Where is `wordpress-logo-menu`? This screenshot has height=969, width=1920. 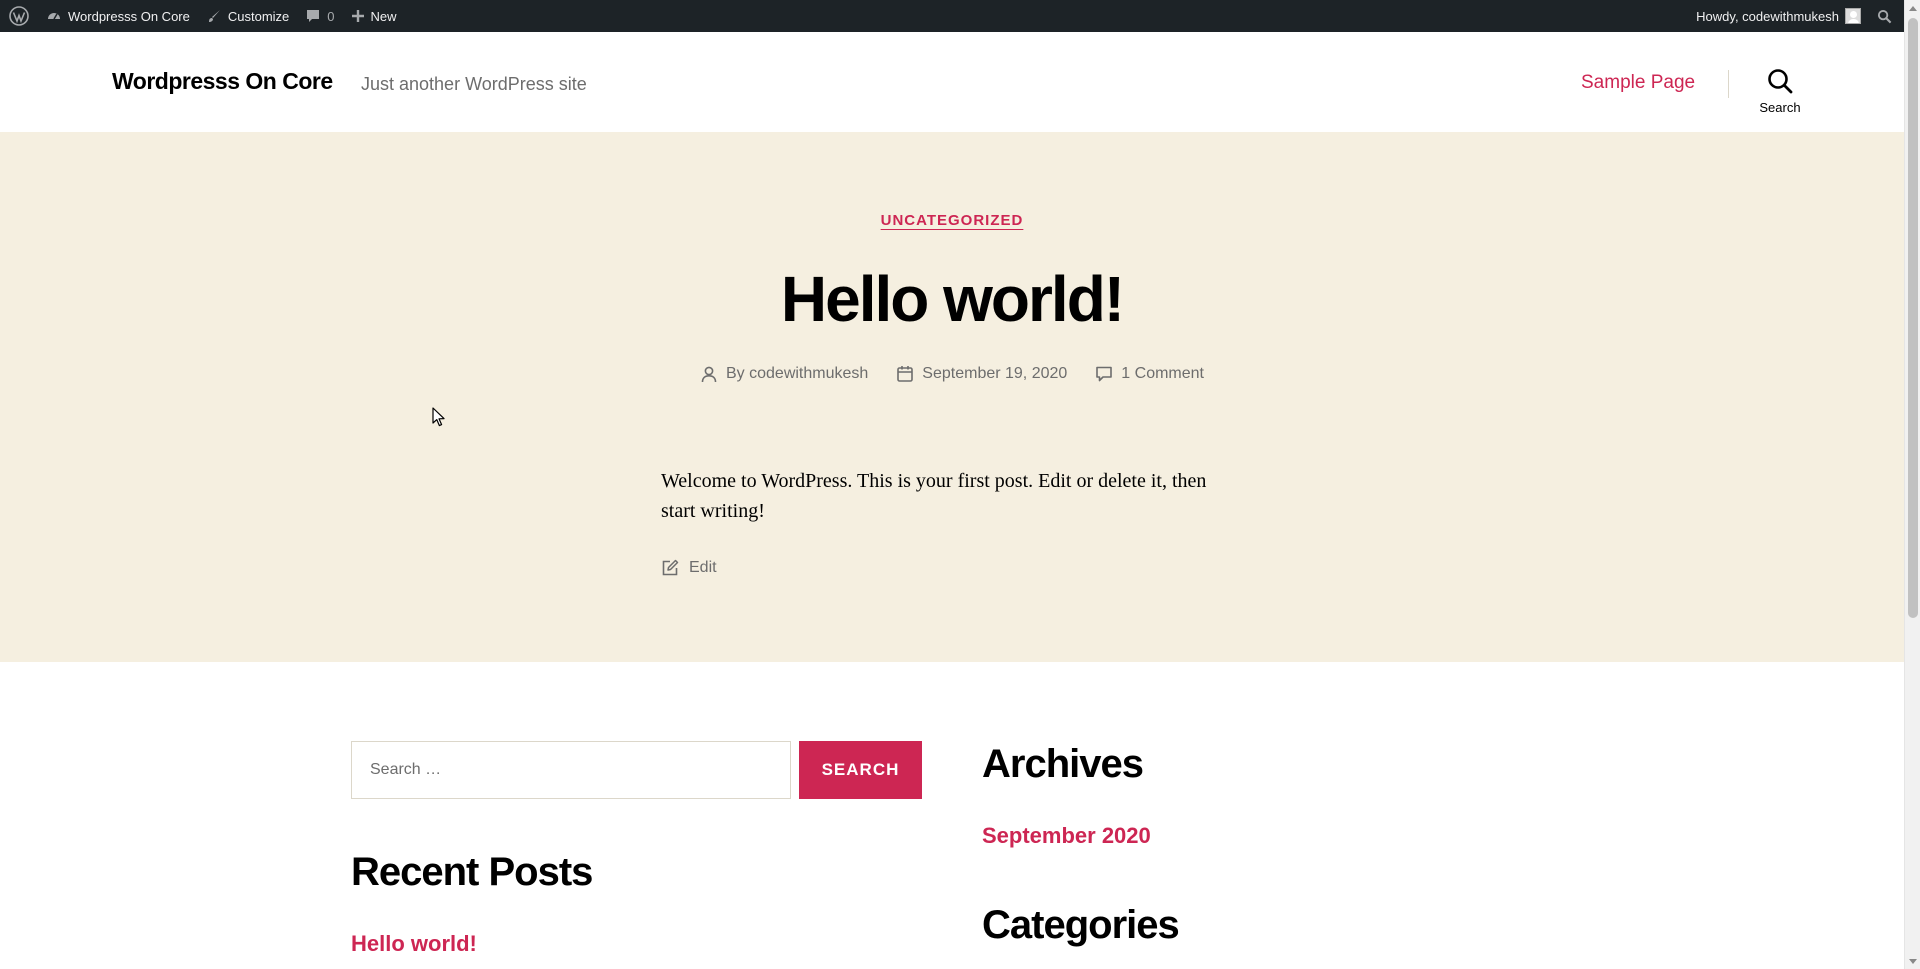 wordpress-logo-menu is located at coordinates (19, 16).